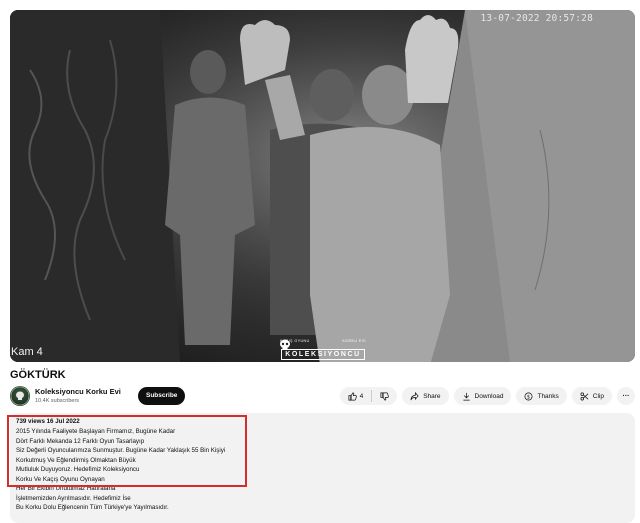 This screenshot has height=523, width=640. I want to click on avatar-emblem-icon, so click(20, 396).